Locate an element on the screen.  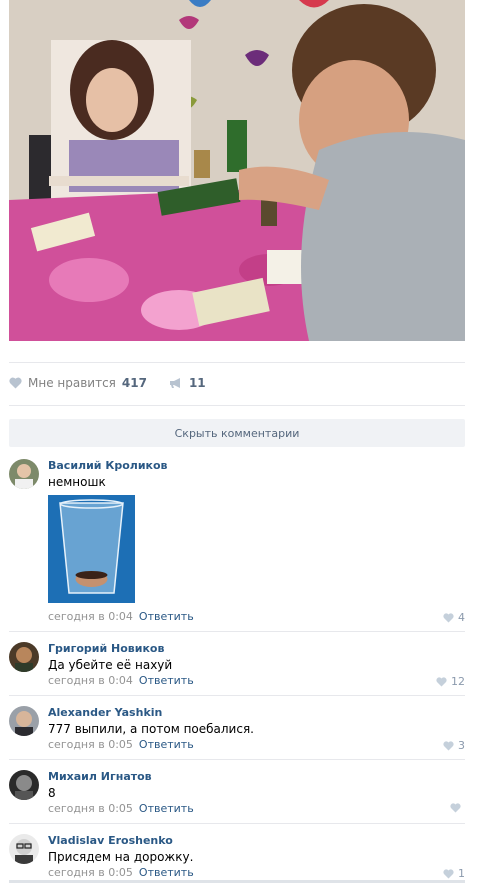
comment-author: Василий Кроликов is located at coordinates (108, 465).